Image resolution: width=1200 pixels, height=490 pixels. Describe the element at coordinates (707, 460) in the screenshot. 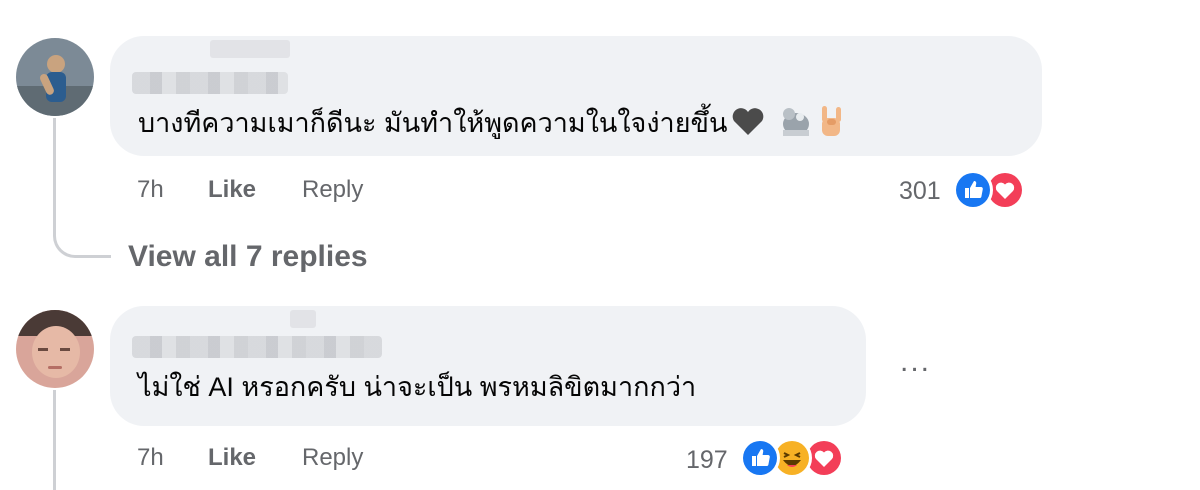

I see `reaction-count: 197` at that location.